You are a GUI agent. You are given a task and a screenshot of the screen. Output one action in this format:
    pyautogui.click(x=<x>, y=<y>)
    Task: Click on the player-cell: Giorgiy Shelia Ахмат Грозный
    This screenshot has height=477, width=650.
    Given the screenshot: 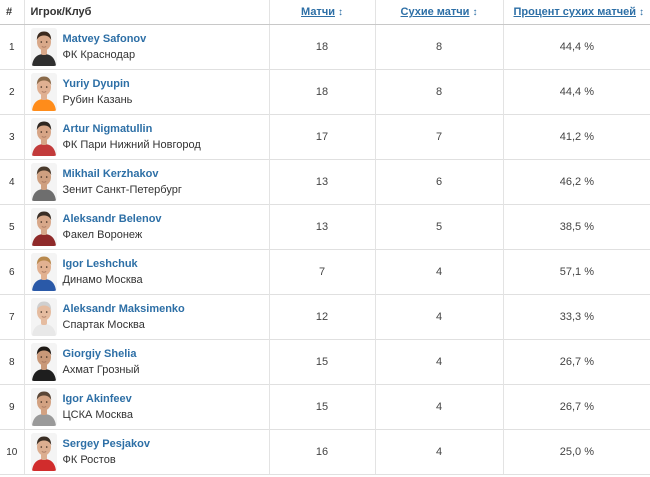 What is the action you would take?
    pyautogui.click(x=147, y=362)
    